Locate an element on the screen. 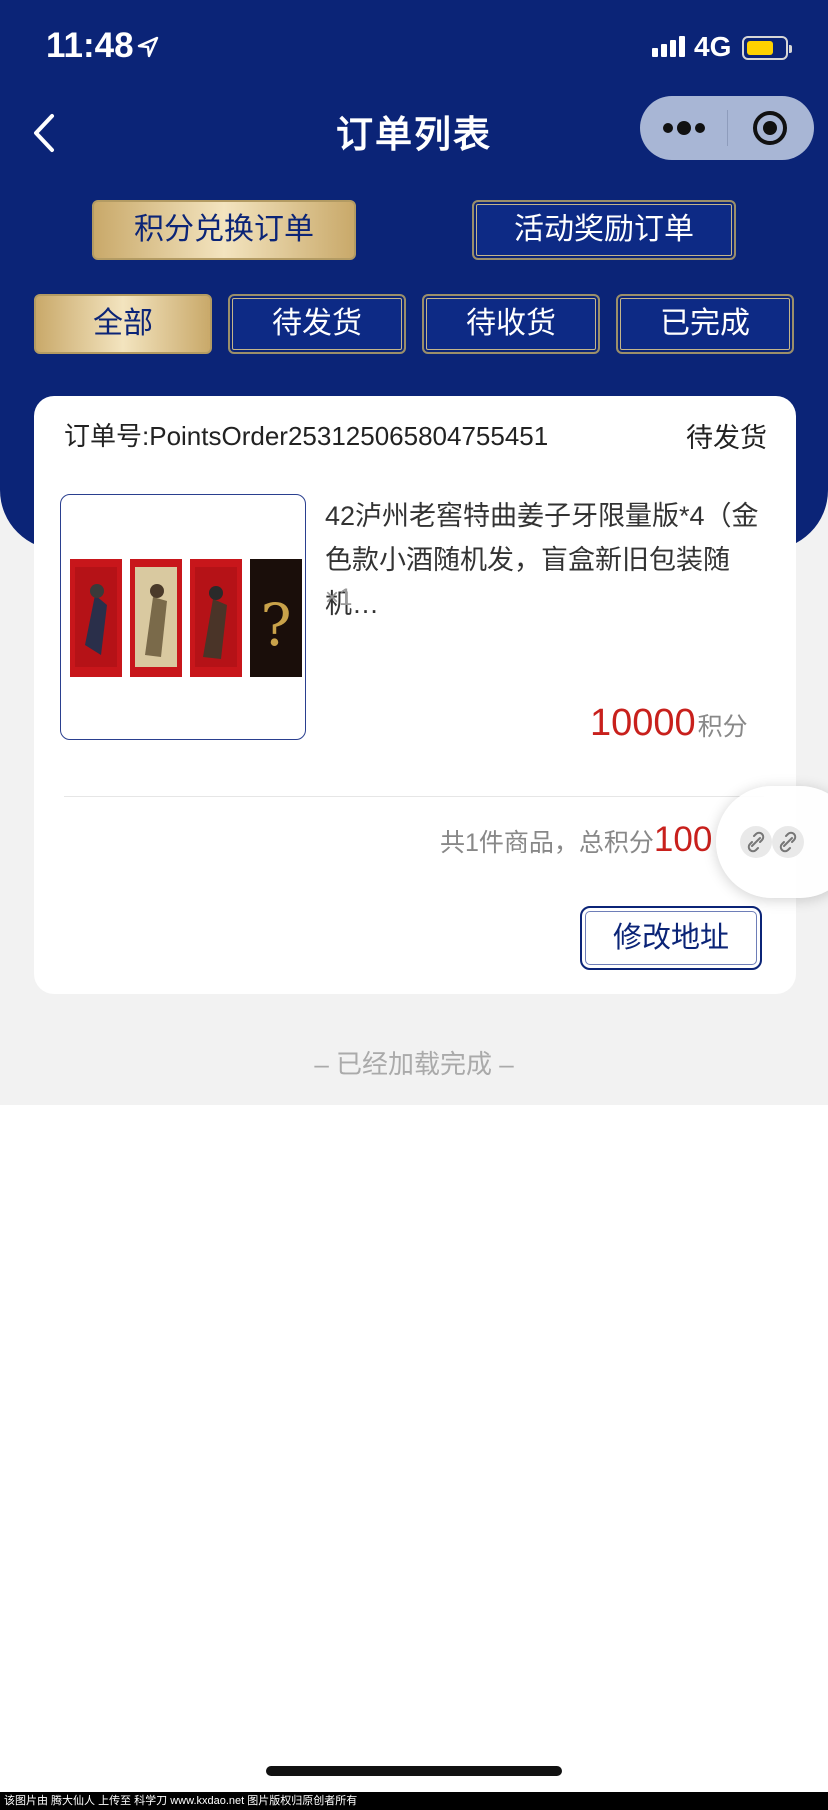 Image resolution: width=828 pixels, height=1810 pixels. product-quantity: ×1 is located at coordinates (339, 597).